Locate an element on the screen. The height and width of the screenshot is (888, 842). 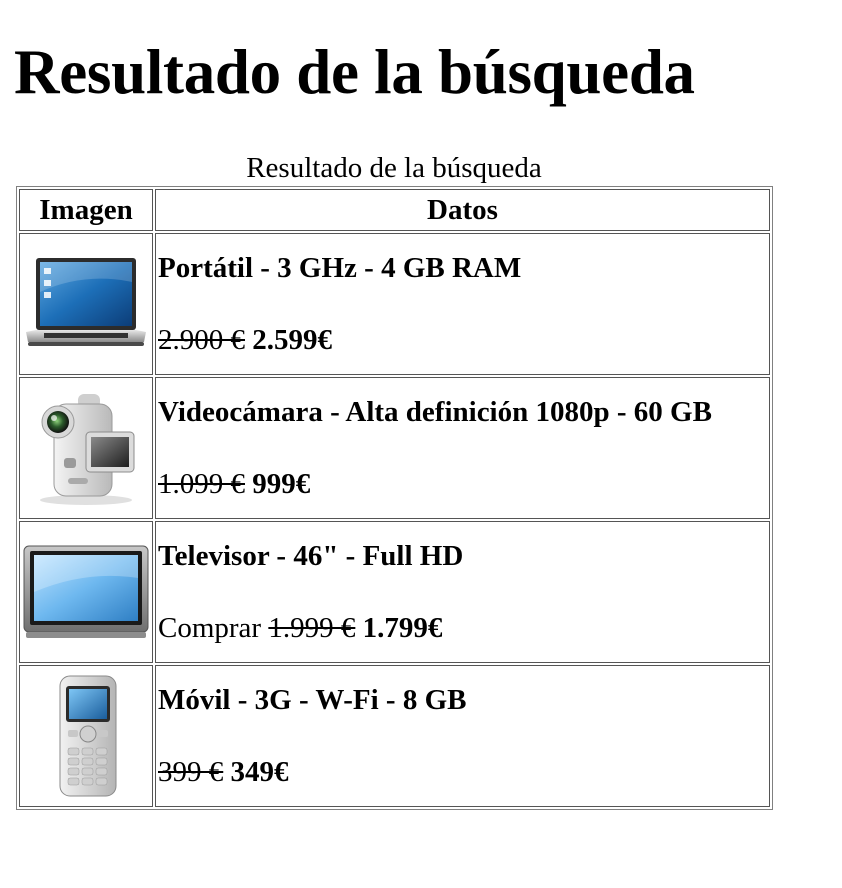
table-row: Móvil - 3G - W-Fi - 8 GB 399 € 349€ is located at coordinates (394, 736).